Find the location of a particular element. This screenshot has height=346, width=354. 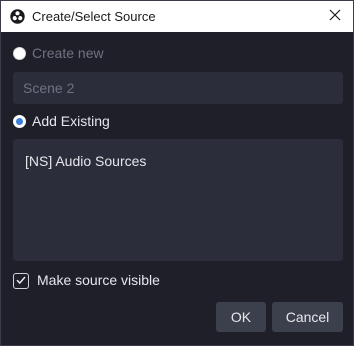

list-item: [NS] Audio Sources is located at coordinates (178, 161).